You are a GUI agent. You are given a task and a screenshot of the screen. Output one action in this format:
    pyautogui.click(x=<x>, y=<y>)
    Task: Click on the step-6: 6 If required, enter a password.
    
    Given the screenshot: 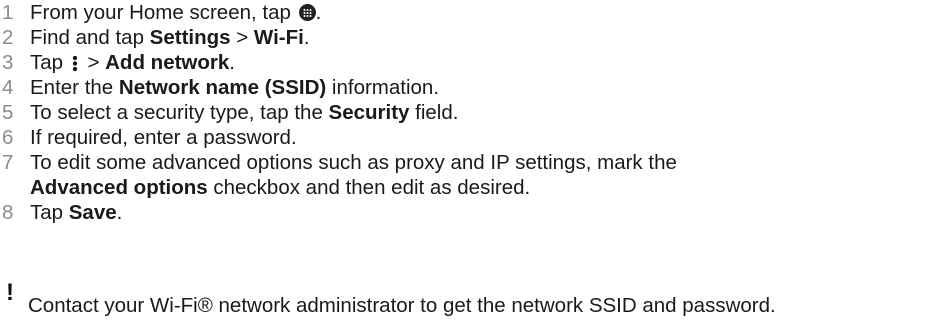 What is the action you would take?
    pyautogui.click(x=470, y=137)
    